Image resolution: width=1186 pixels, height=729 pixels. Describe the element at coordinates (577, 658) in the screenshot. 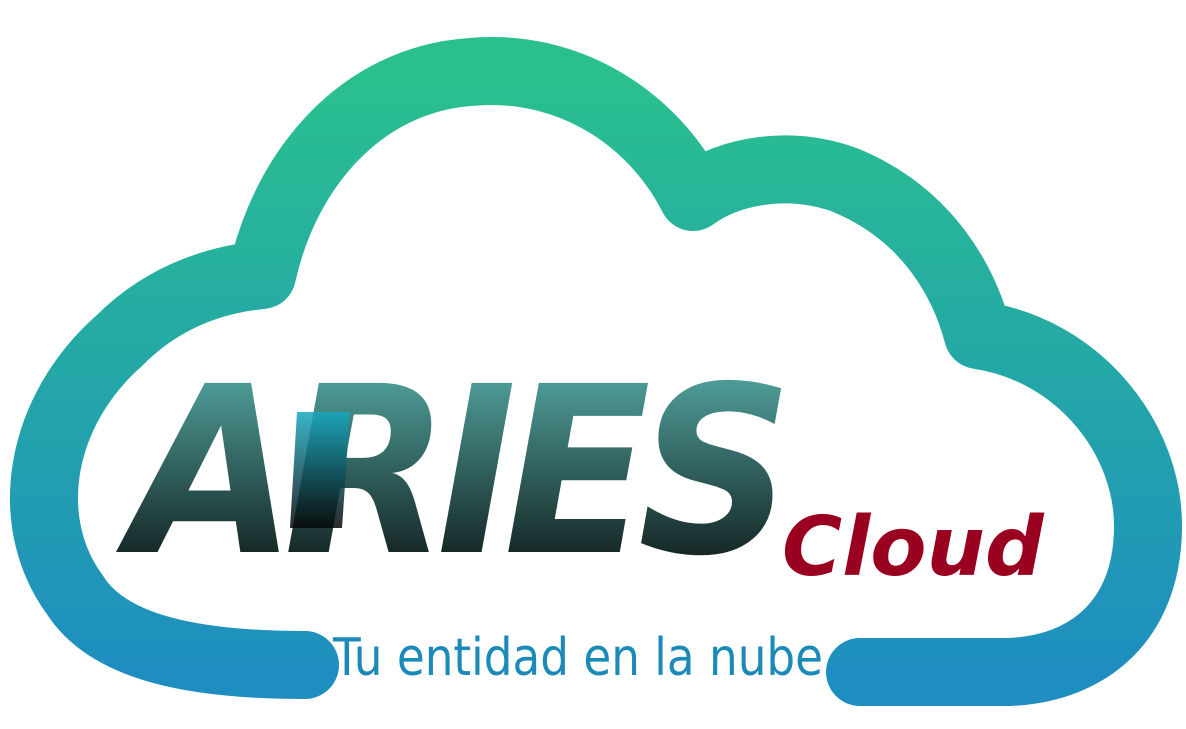

I see `tagline: Tu entidad en la nube` at that location.